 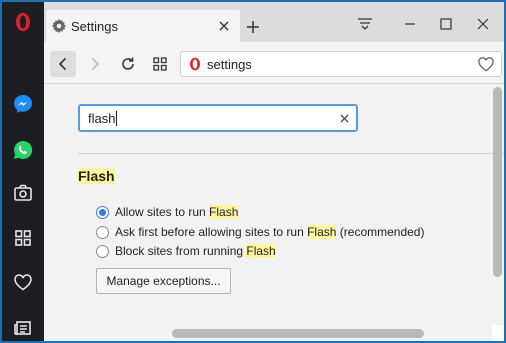 I want to click on title-bar: Settings, so click(x=274, y=22).